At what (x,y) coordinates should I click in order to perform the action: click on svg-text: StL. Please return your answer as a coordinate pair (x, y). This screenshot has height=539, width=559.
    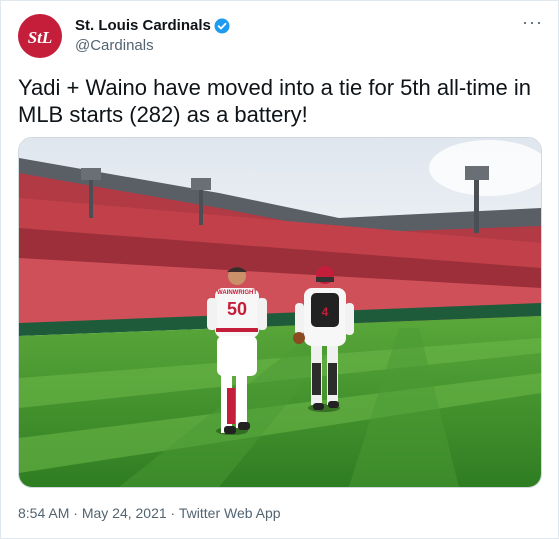
    Looking at the image, I should click on (40, 37).